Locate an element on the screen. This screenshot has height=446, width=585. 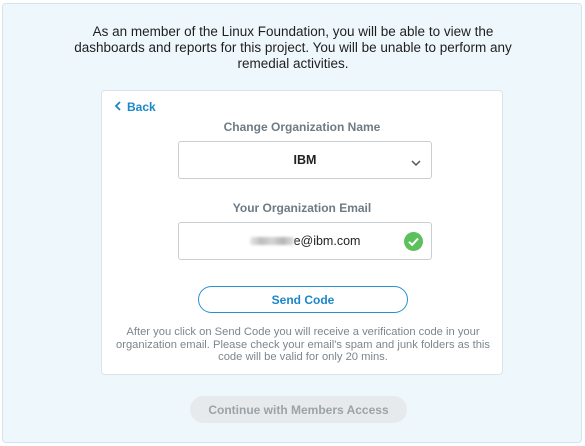
redacted-email-prefix is located at coordinates (271, 241).